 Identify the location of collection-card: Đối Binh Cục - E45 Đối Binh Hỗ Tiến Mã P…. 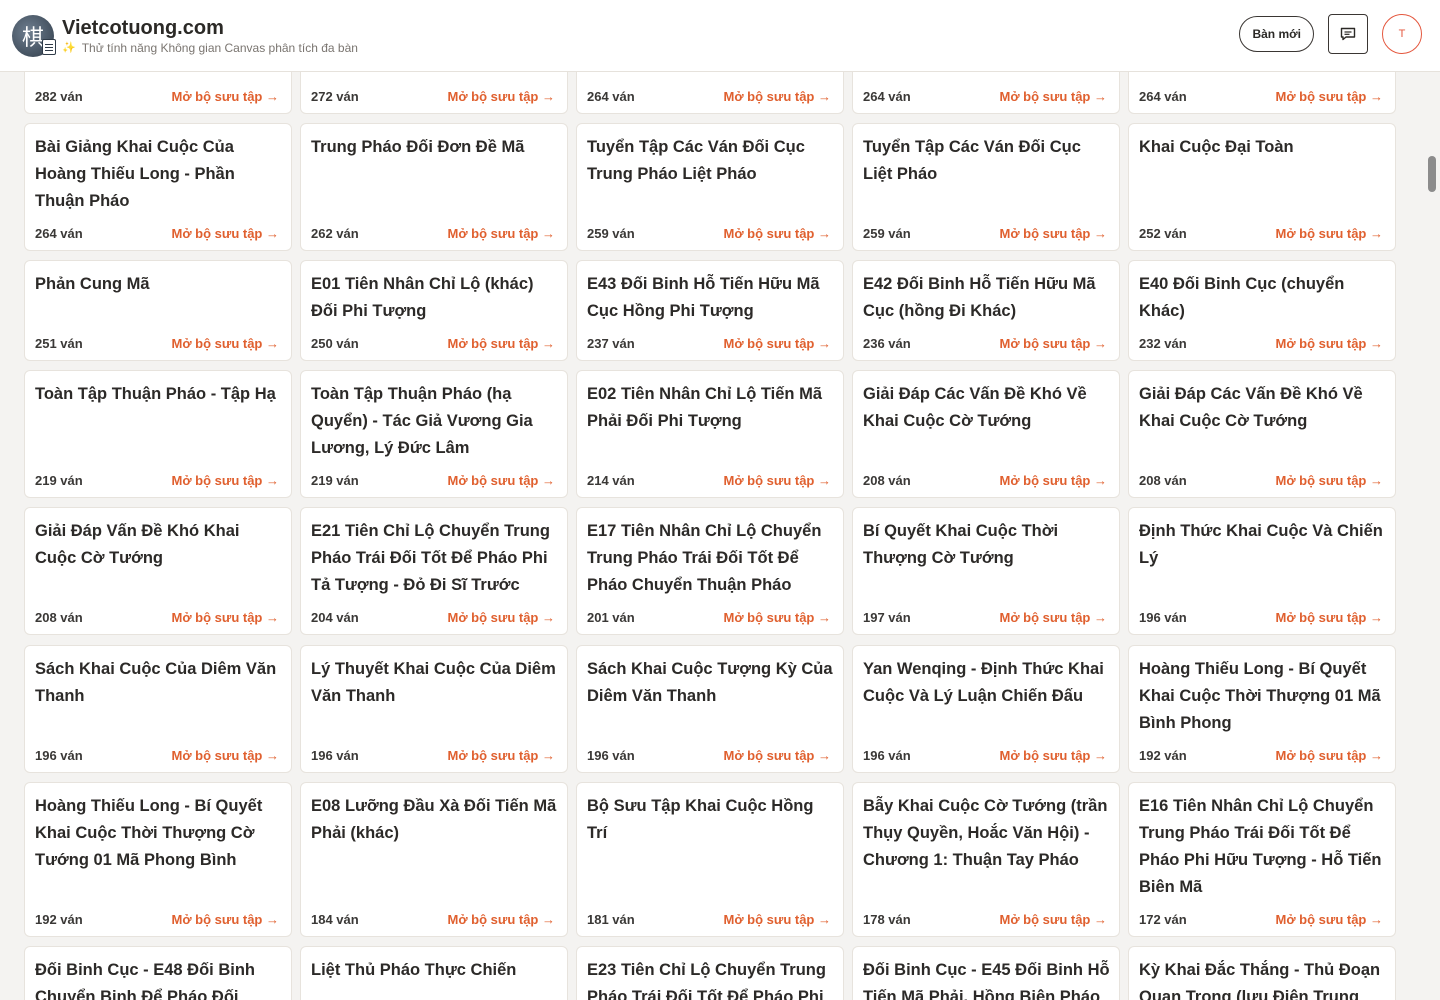
(986, 973).